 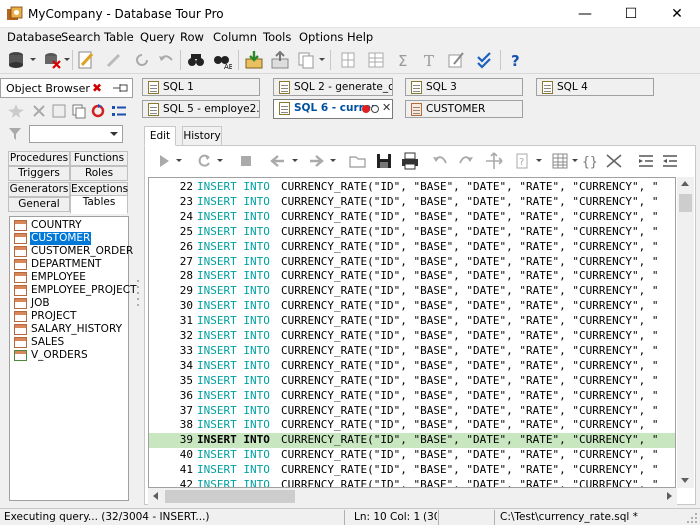 I want to click on edit-grid-icon, so click(x=456, y=60).